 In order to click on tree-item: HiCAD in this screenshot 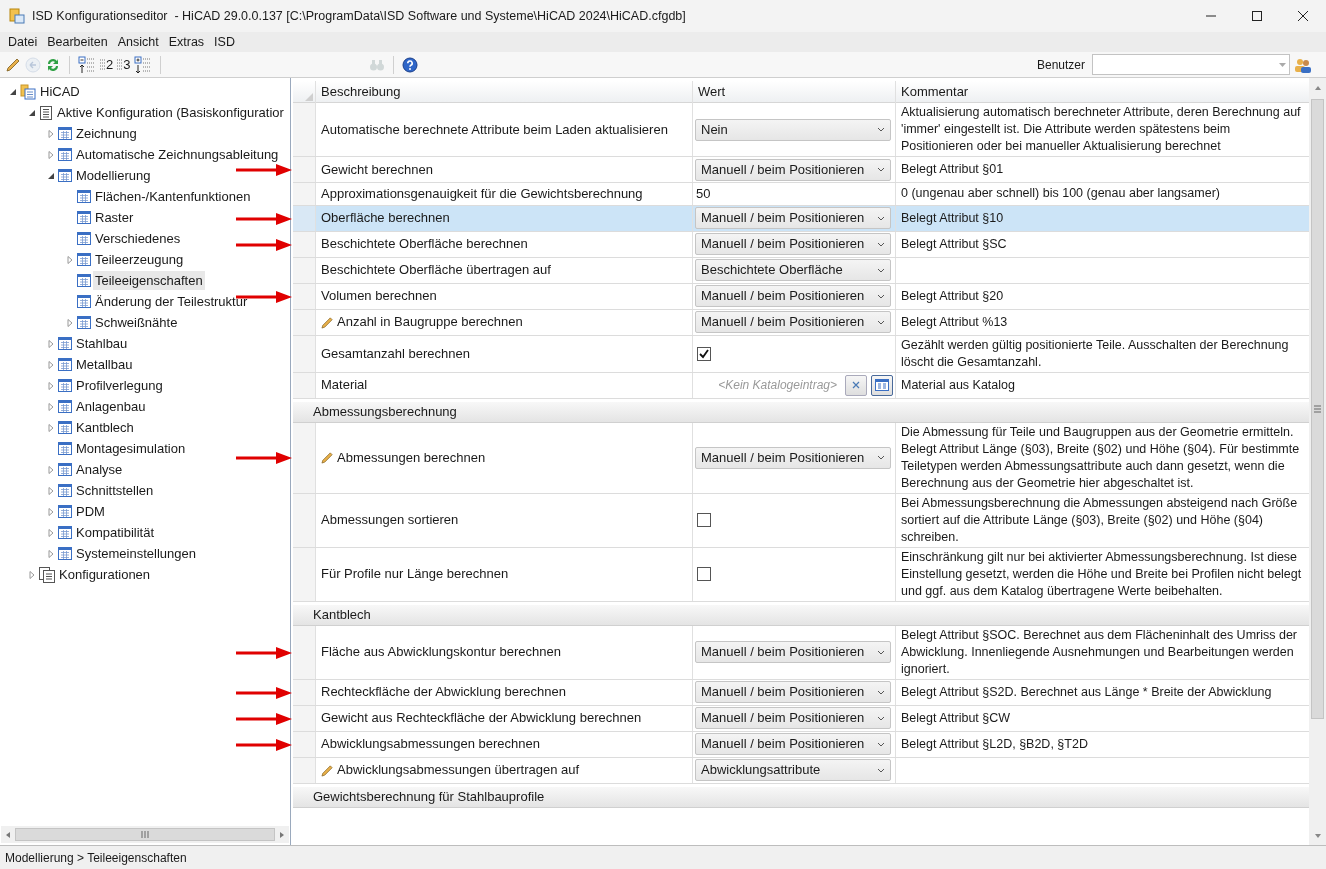, I will do `click(60, 91)`.